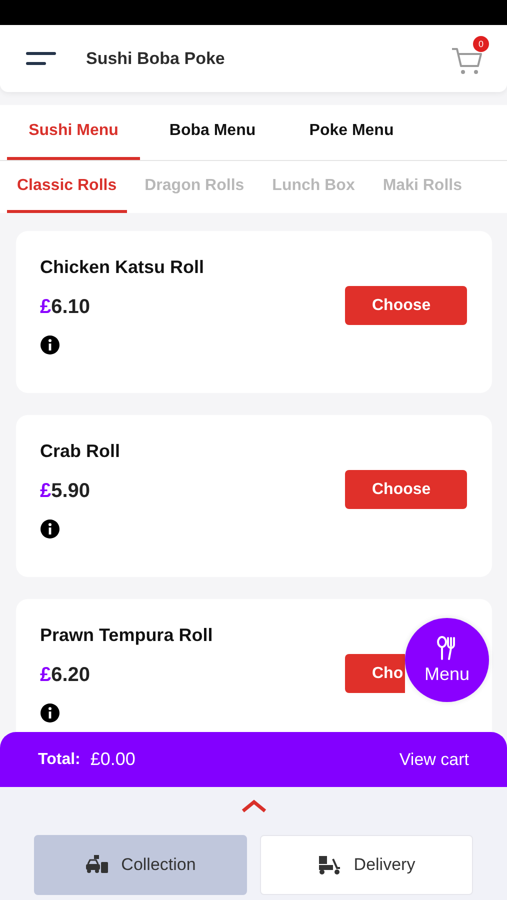  Describe the element at coordinates (59, 759) in the screenshot. I see `total-label: Total:` at that location.